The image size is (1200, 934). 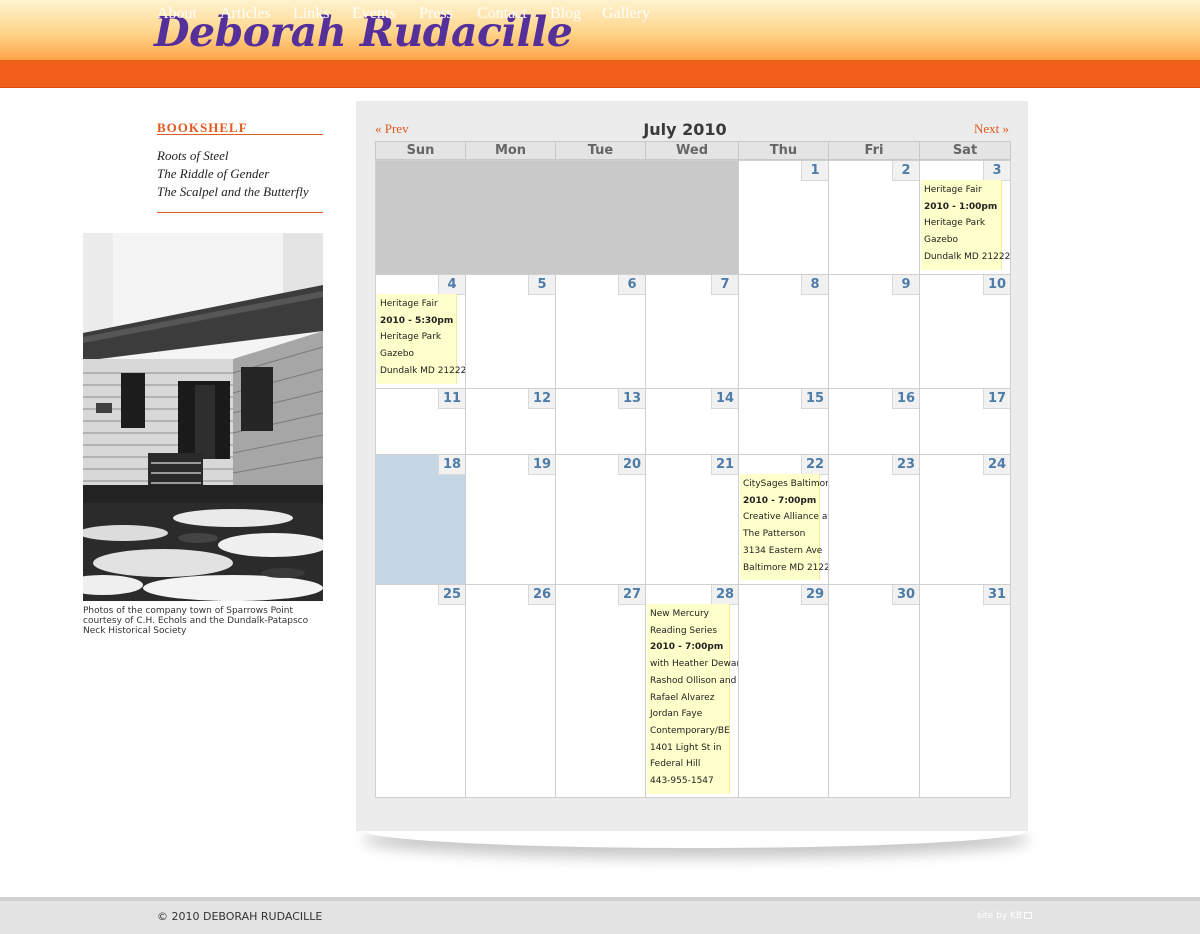 I want to click on day-number: 19, so click(x=541, y=465).